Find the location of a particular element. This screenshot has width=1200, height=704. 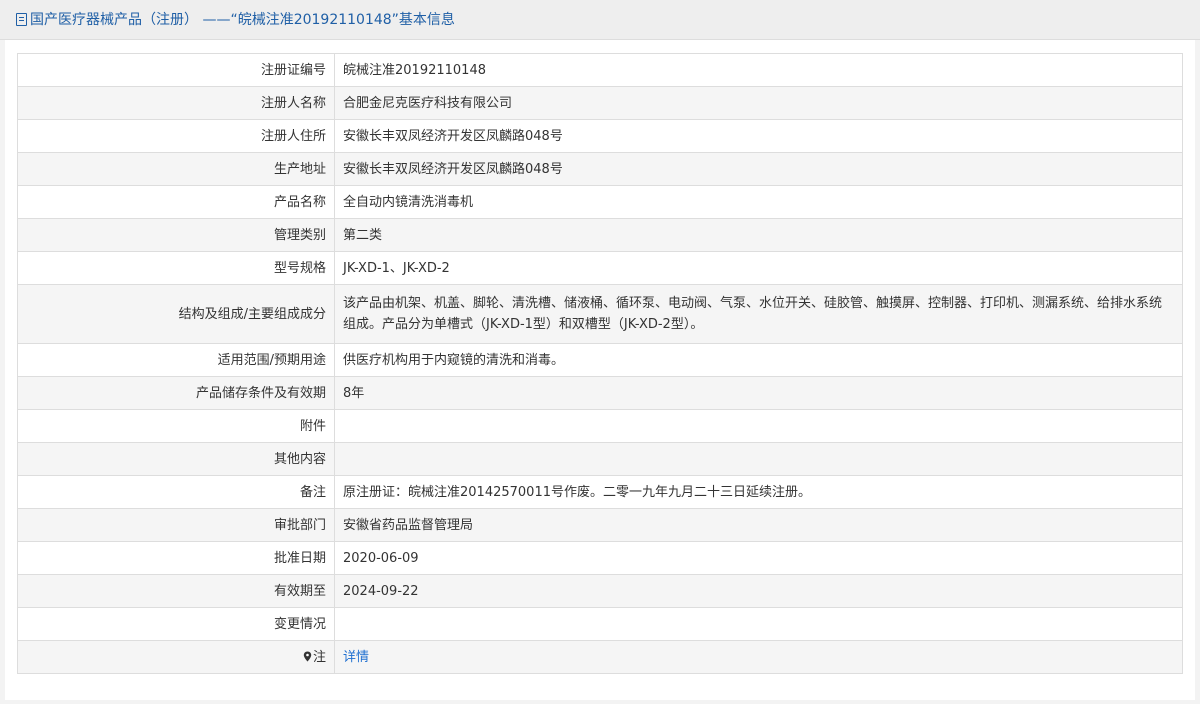

table-row: 变更情况 is located at coordinates (600, 624).